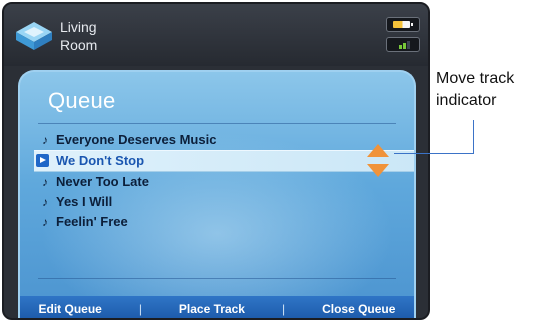 This screenshot has width=545, height=324. What do you see at coordinates (78, 27) in the screenshot?
I see `room-name-line1: Living` at bounding box center [78, 27].